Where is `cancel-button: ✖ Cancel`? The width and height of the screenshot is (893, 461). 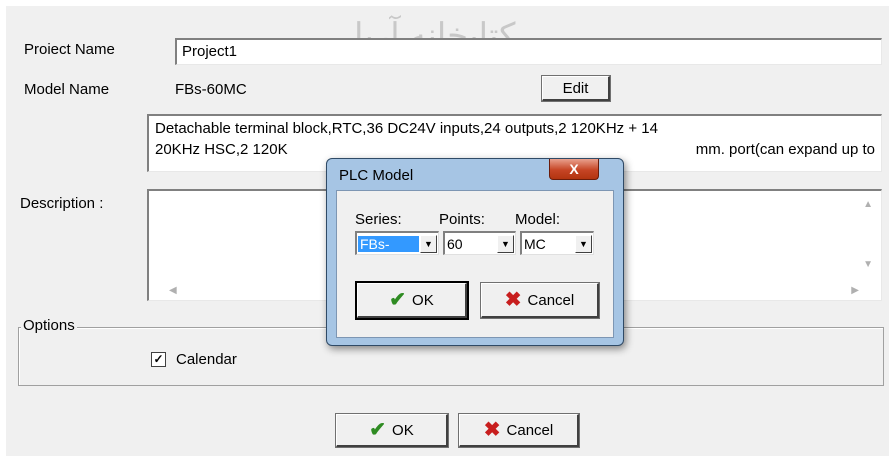 cancel-button: ✖ Cancel is located at coordinates (519, 430).